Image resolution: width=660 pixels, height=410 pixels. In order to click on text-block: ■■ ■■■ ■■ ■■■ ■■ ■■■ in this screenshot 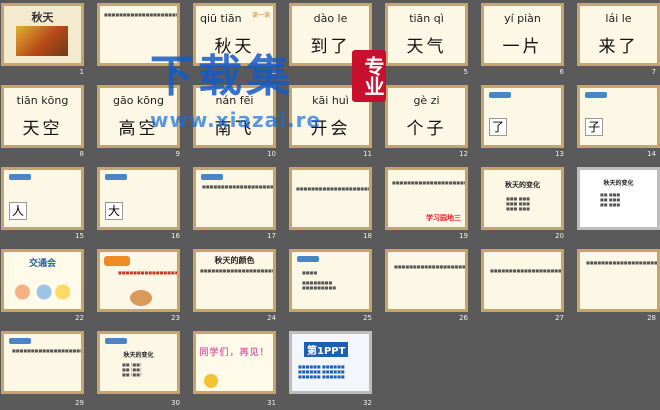, I will do `click(610, 199)`.